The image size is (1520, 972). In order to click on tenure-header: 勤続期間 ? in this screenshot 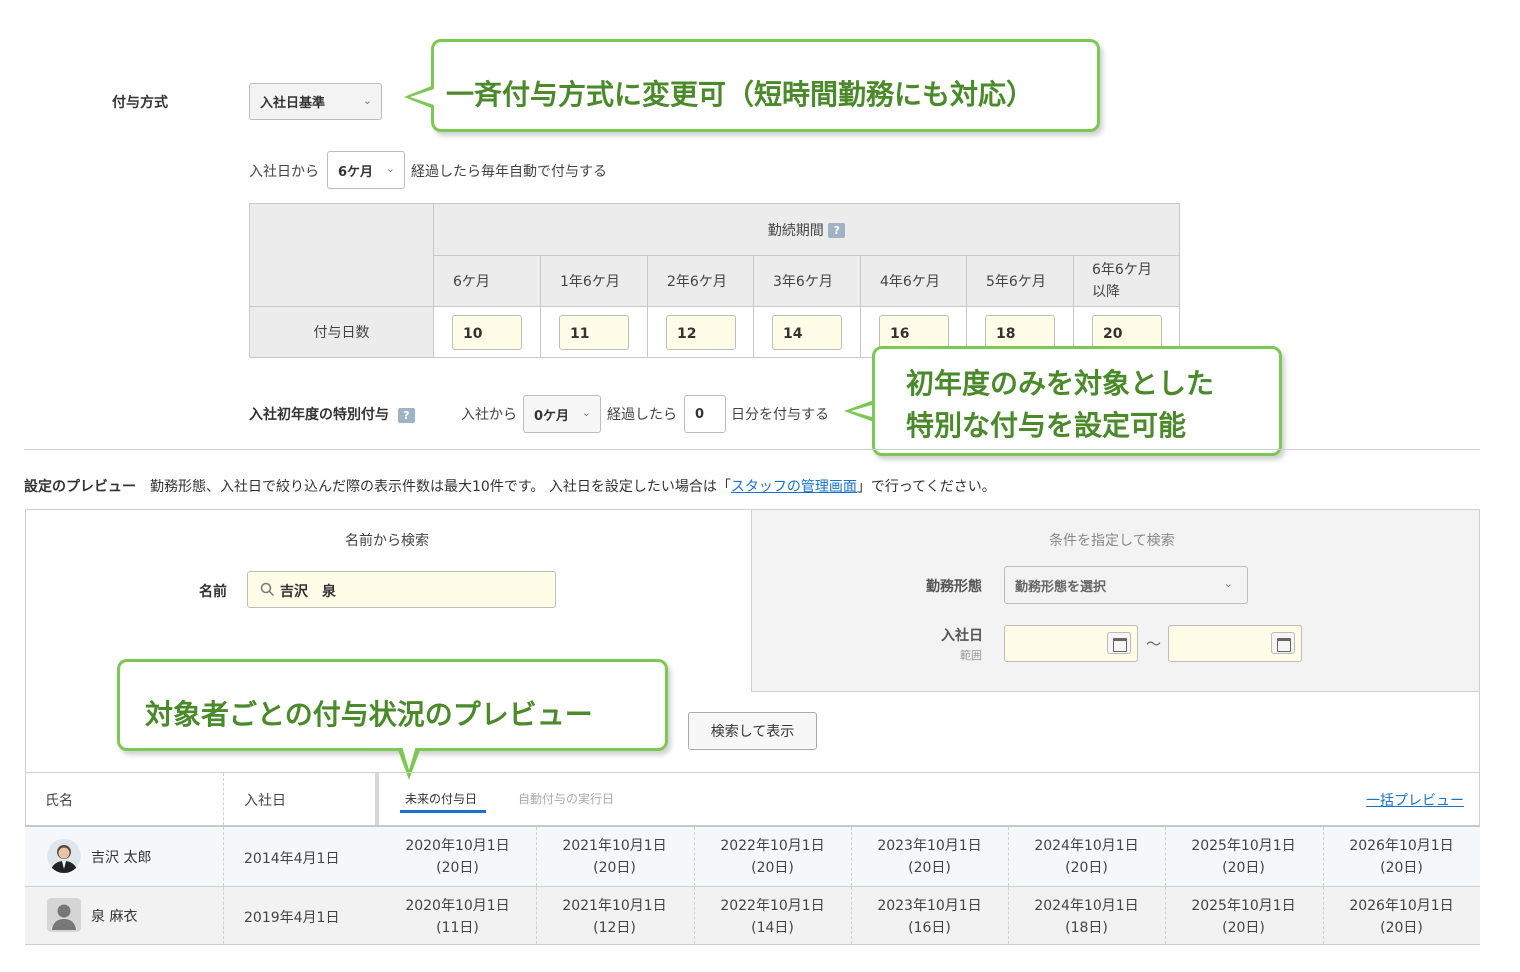, I will do `click(806, 229)`.